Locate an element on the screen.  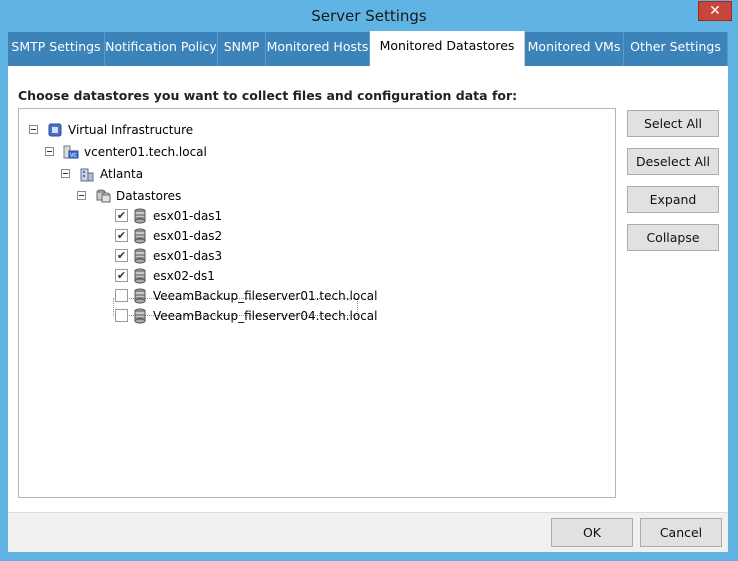
title-bar: Server Settings ✕ is located at coordinates (369, 16).